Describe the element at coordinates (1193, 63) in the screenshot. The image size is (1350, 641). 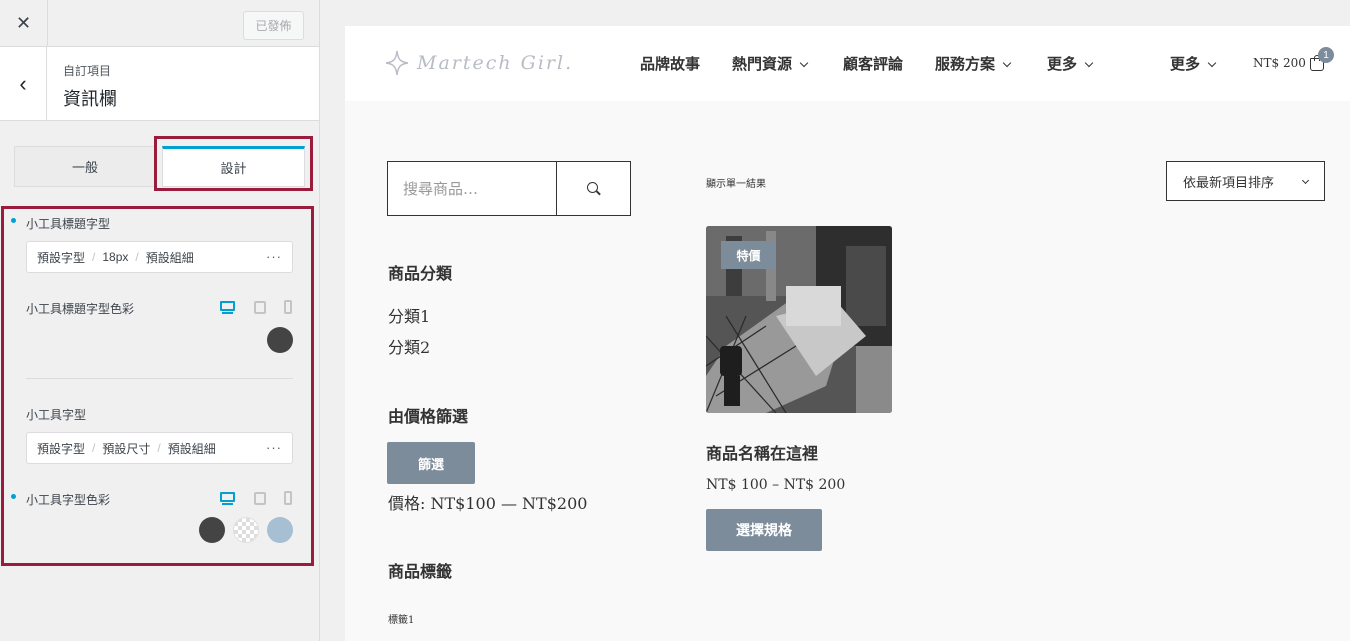
I see `nav-item-more-secondary: 更多` at that location.